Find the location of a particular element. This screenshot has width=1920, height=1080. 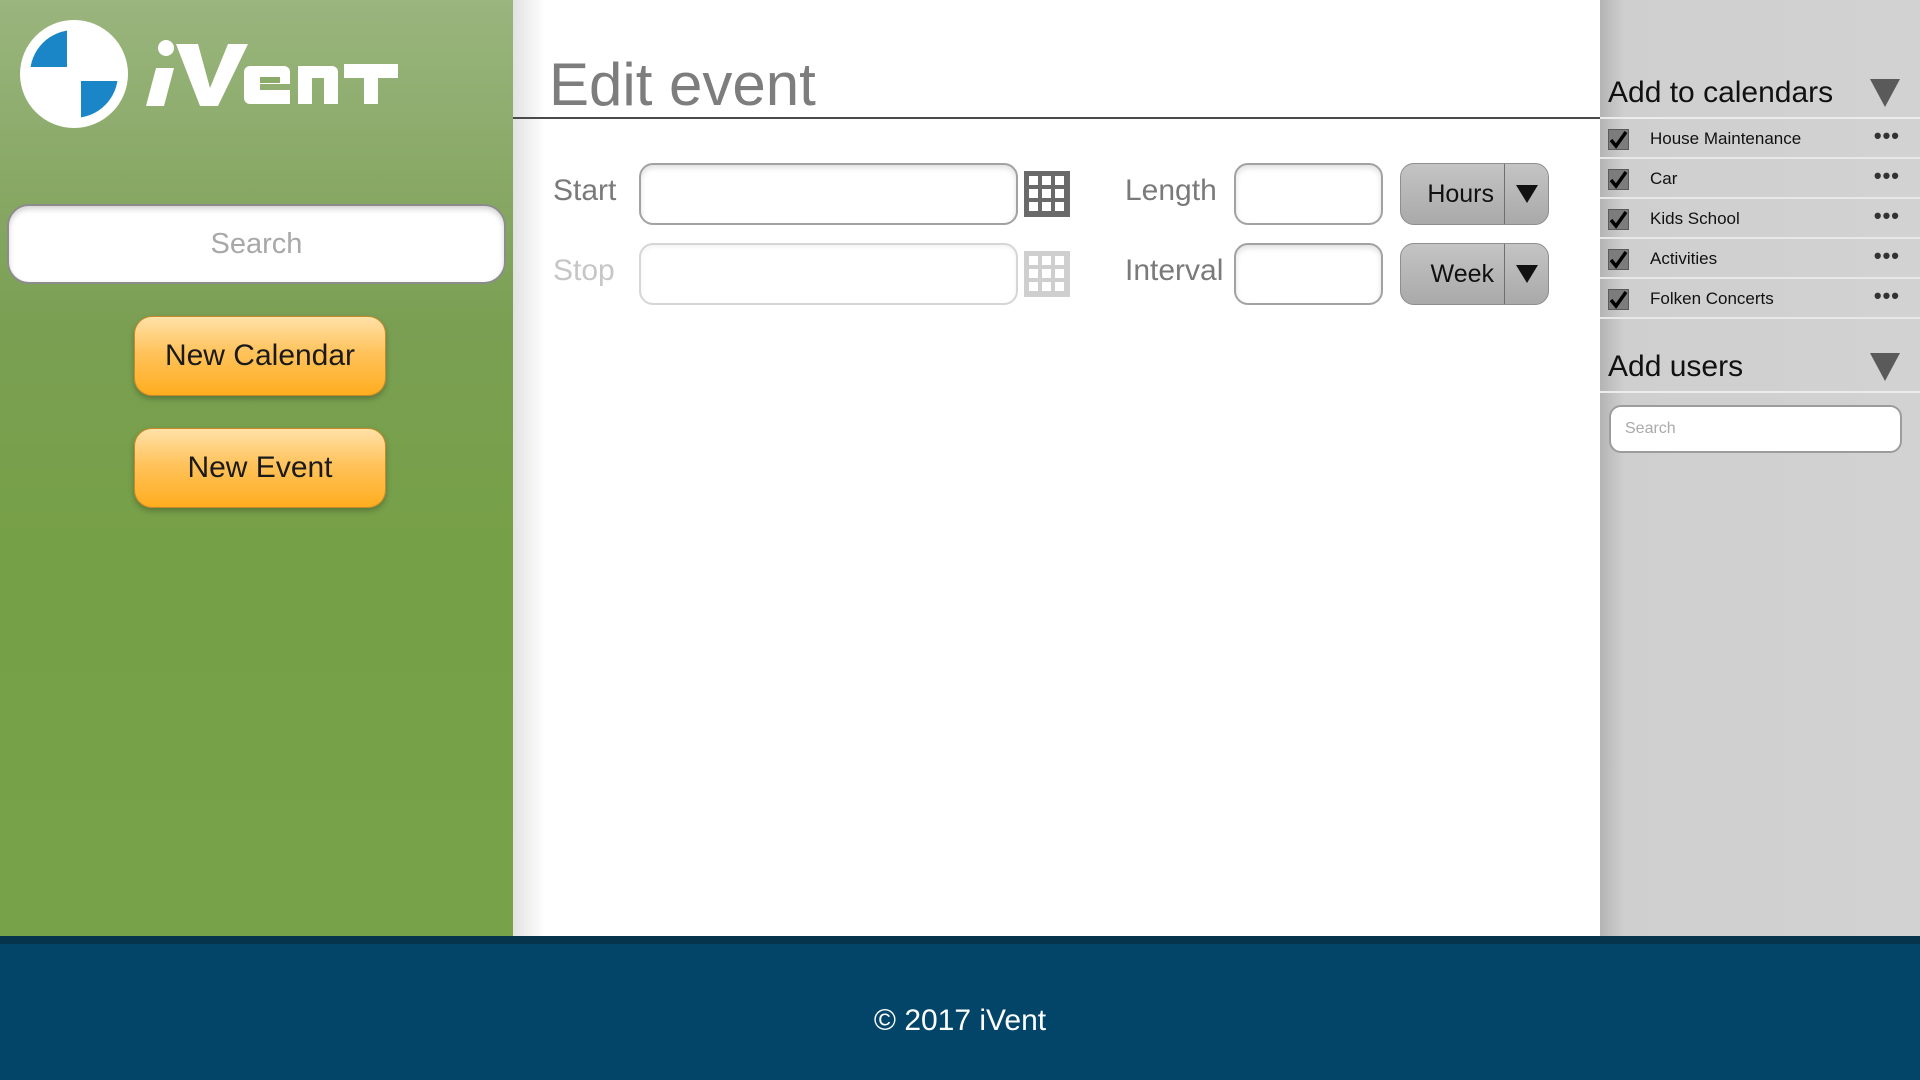

interval-unit-select: Week is located at coordinates (1474, 274).